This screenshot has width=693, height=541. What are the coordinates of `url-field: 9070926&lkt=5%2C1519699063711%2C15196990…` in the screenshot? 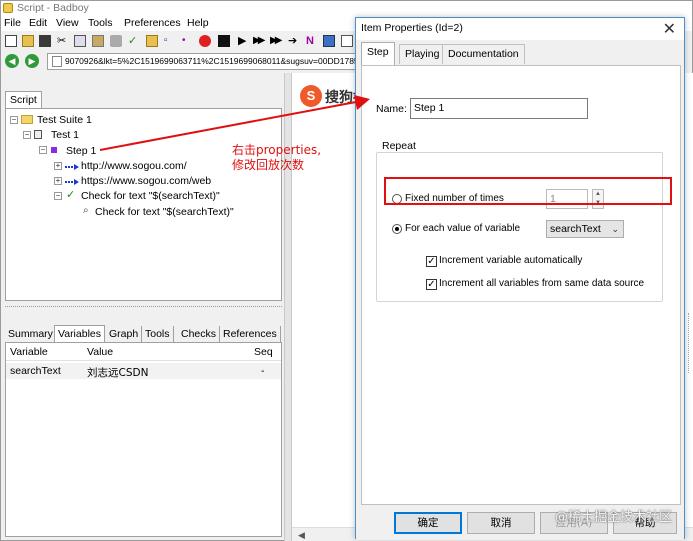 It's located at (204, 61).